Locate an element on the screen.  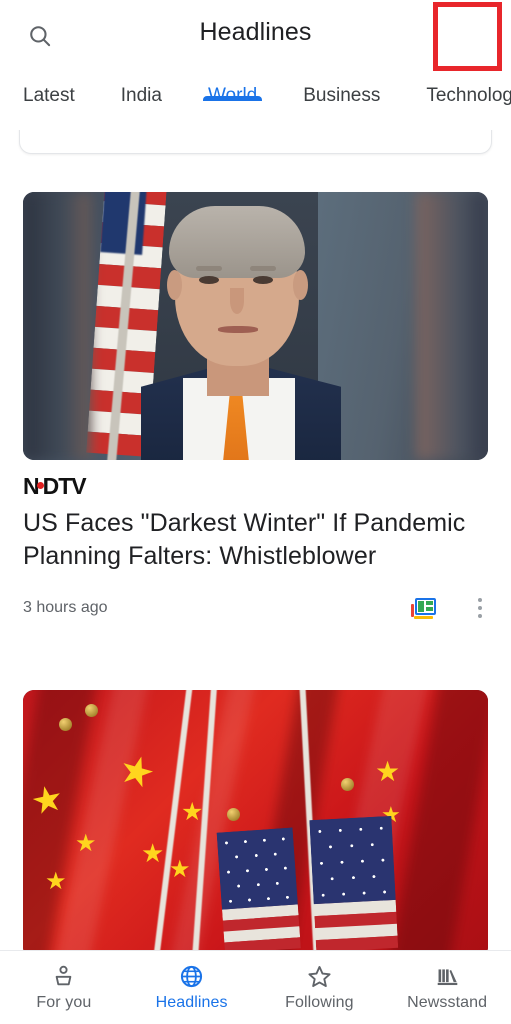
photo-blur-left is located at coordinates (57, 326).